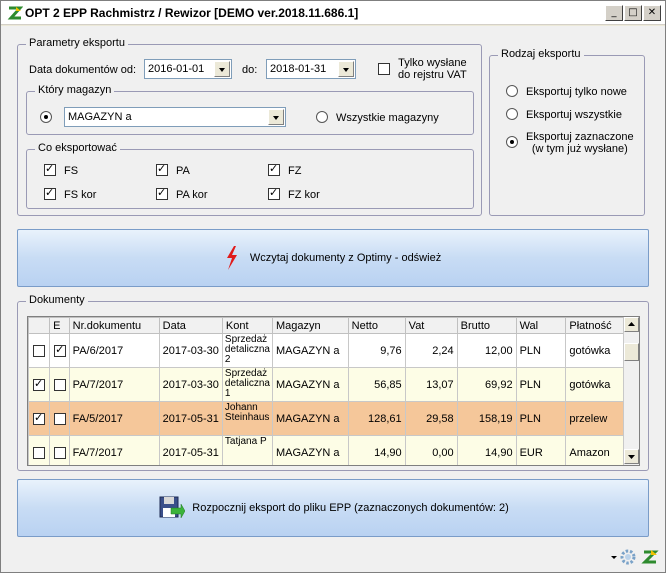 The image size is (666, 573). What do you see at coordinates (512, 142) in the screenshot?
I see `export-selected-radio` at bounding box center [512, 142].